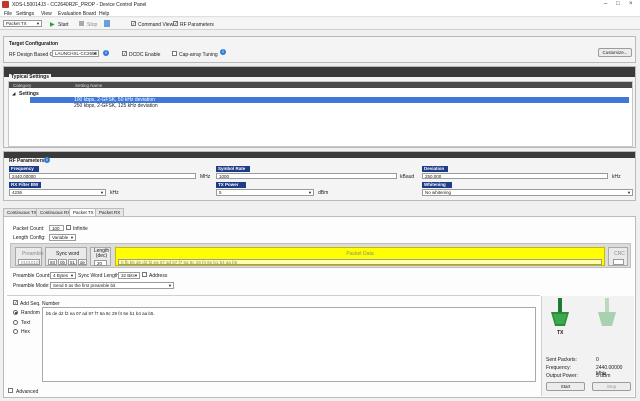  Describe the element at coordinates (306, 176) in the screenshot. I see `symbol-rate-input: 1000` at that location.